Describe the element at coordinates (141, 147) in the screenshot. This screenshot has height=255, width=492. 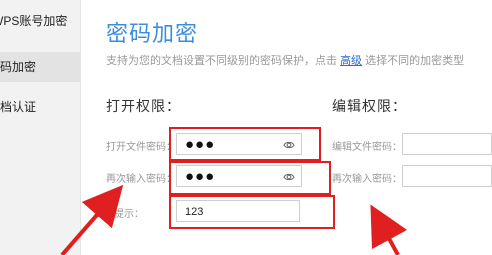
I see `open-file-password-label: 打开文件密码：` at that location.